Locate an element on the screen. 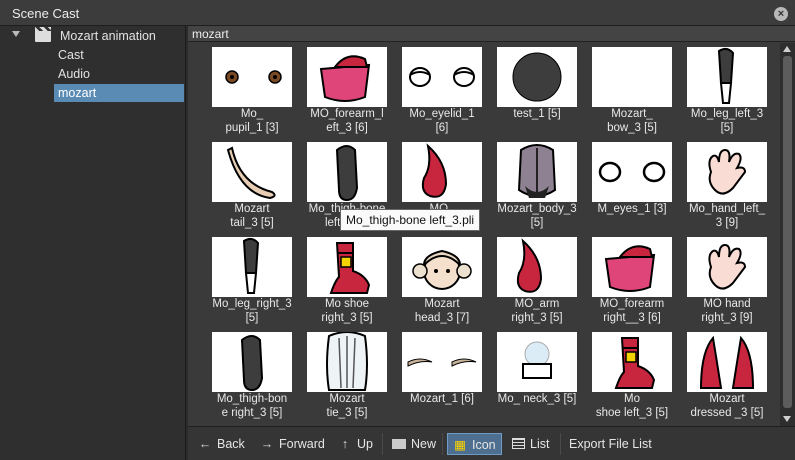 The height and width of the screenshot is (460, 795). tree-item-cast: Cast is located at coordinates (119, 55).